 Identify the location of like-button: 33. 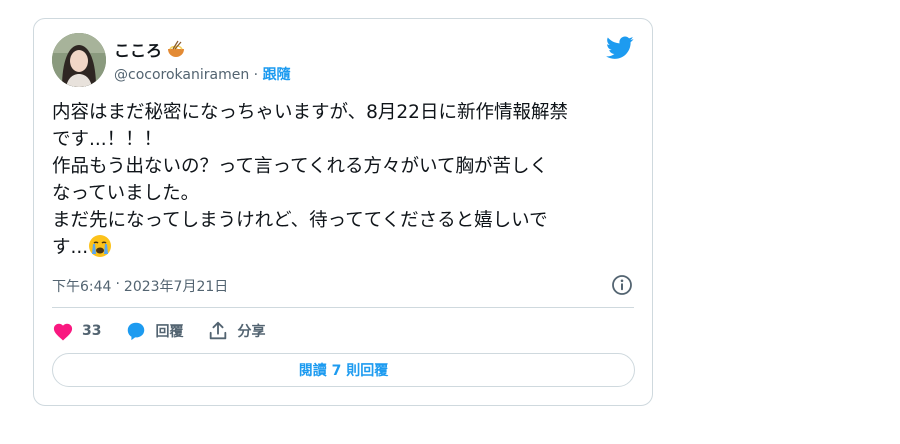
(76, 331).